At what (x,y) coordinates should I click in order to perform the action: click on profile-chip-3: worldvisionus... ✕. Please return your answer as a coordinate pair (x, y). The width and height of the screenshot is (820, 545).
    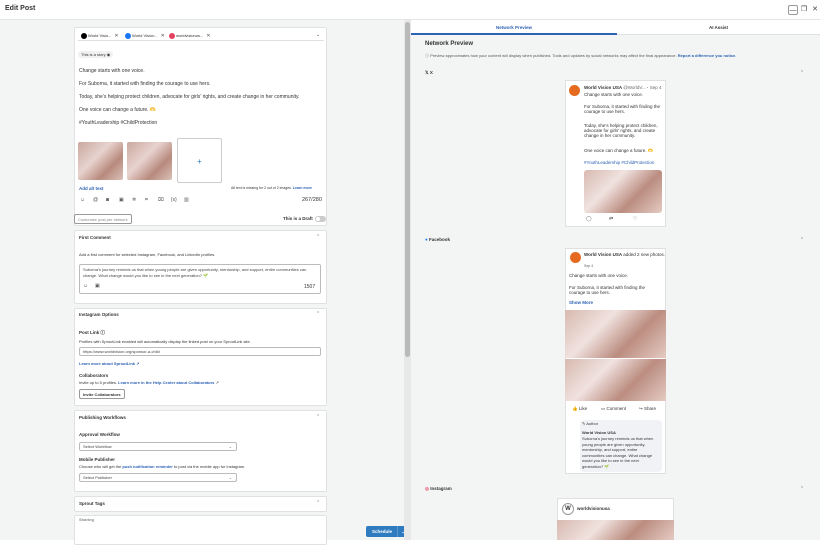
    Looking at the image, I should click on (190, 36).